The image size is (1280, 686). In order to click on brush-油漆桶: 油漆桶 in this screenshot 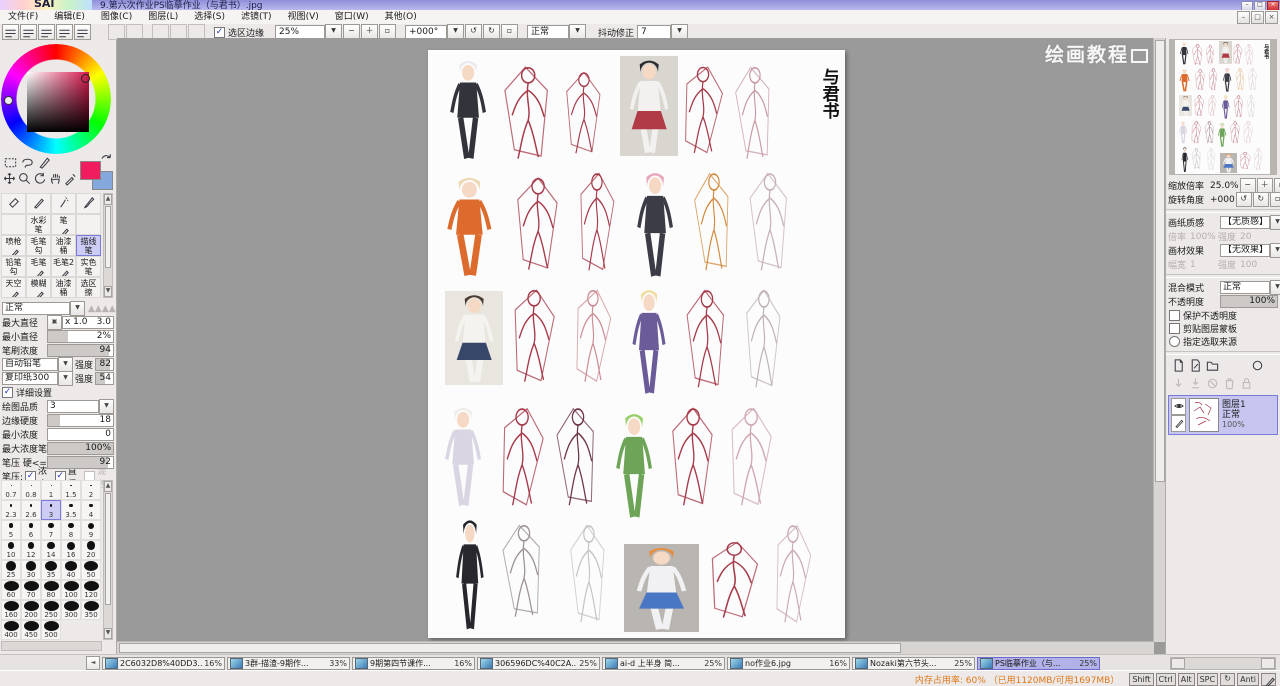, I will do `click(63, 245)`.